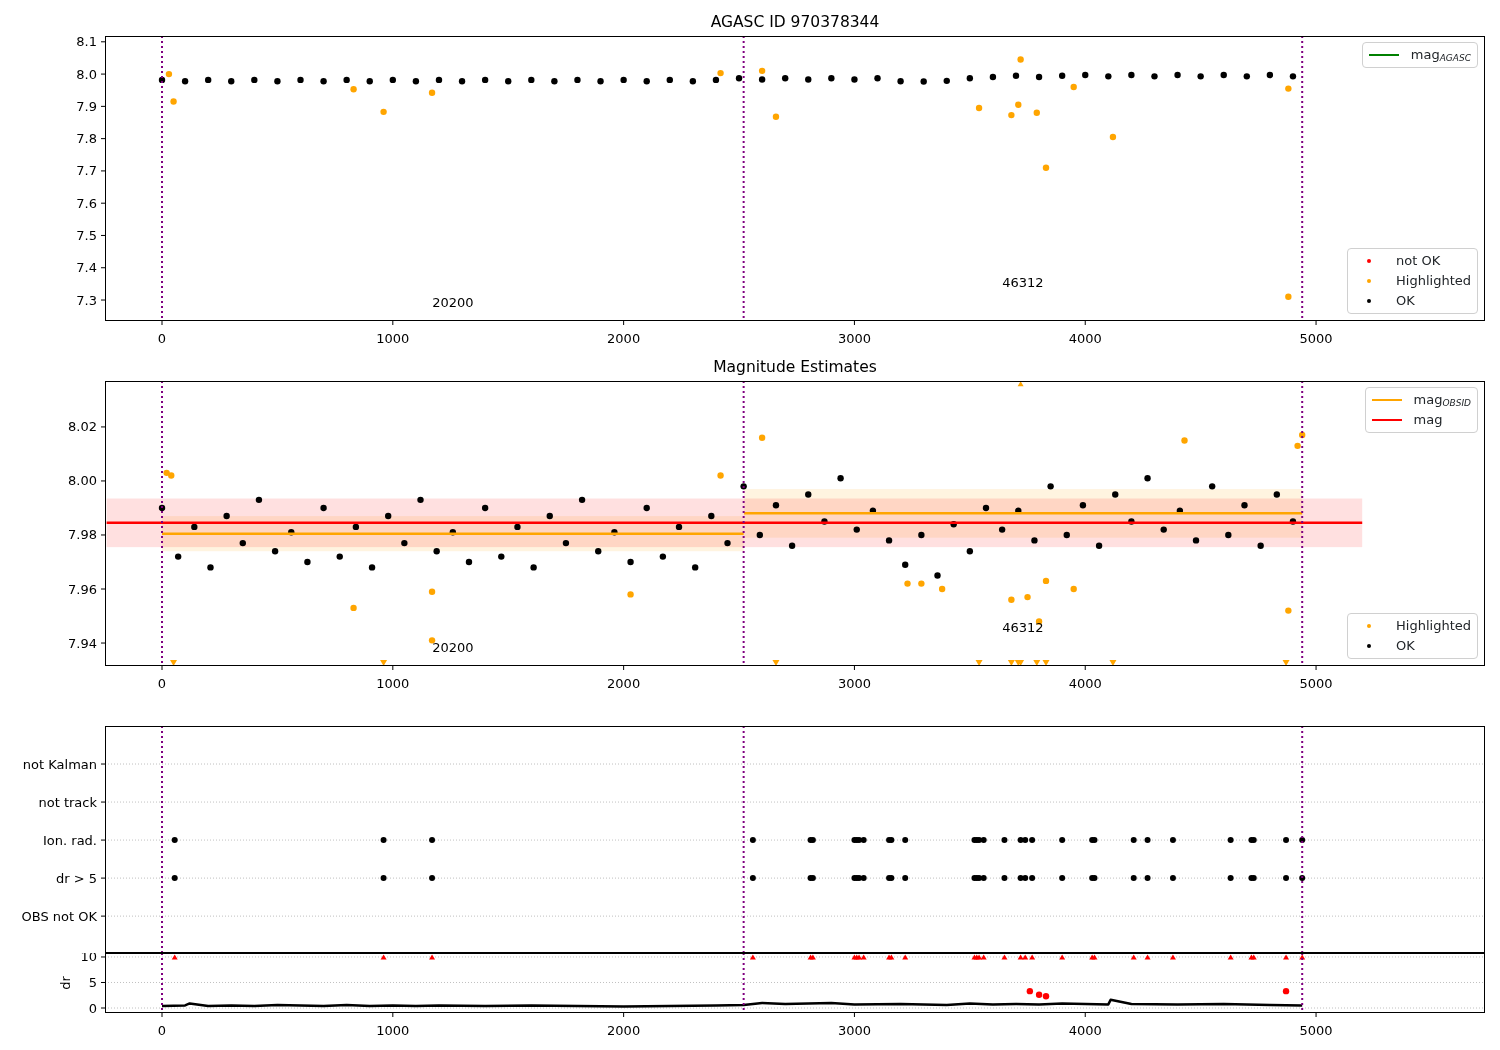 This screenshot has width=1500, height=1050. I want to click on tick-label: 7.94, so click(82, 643).